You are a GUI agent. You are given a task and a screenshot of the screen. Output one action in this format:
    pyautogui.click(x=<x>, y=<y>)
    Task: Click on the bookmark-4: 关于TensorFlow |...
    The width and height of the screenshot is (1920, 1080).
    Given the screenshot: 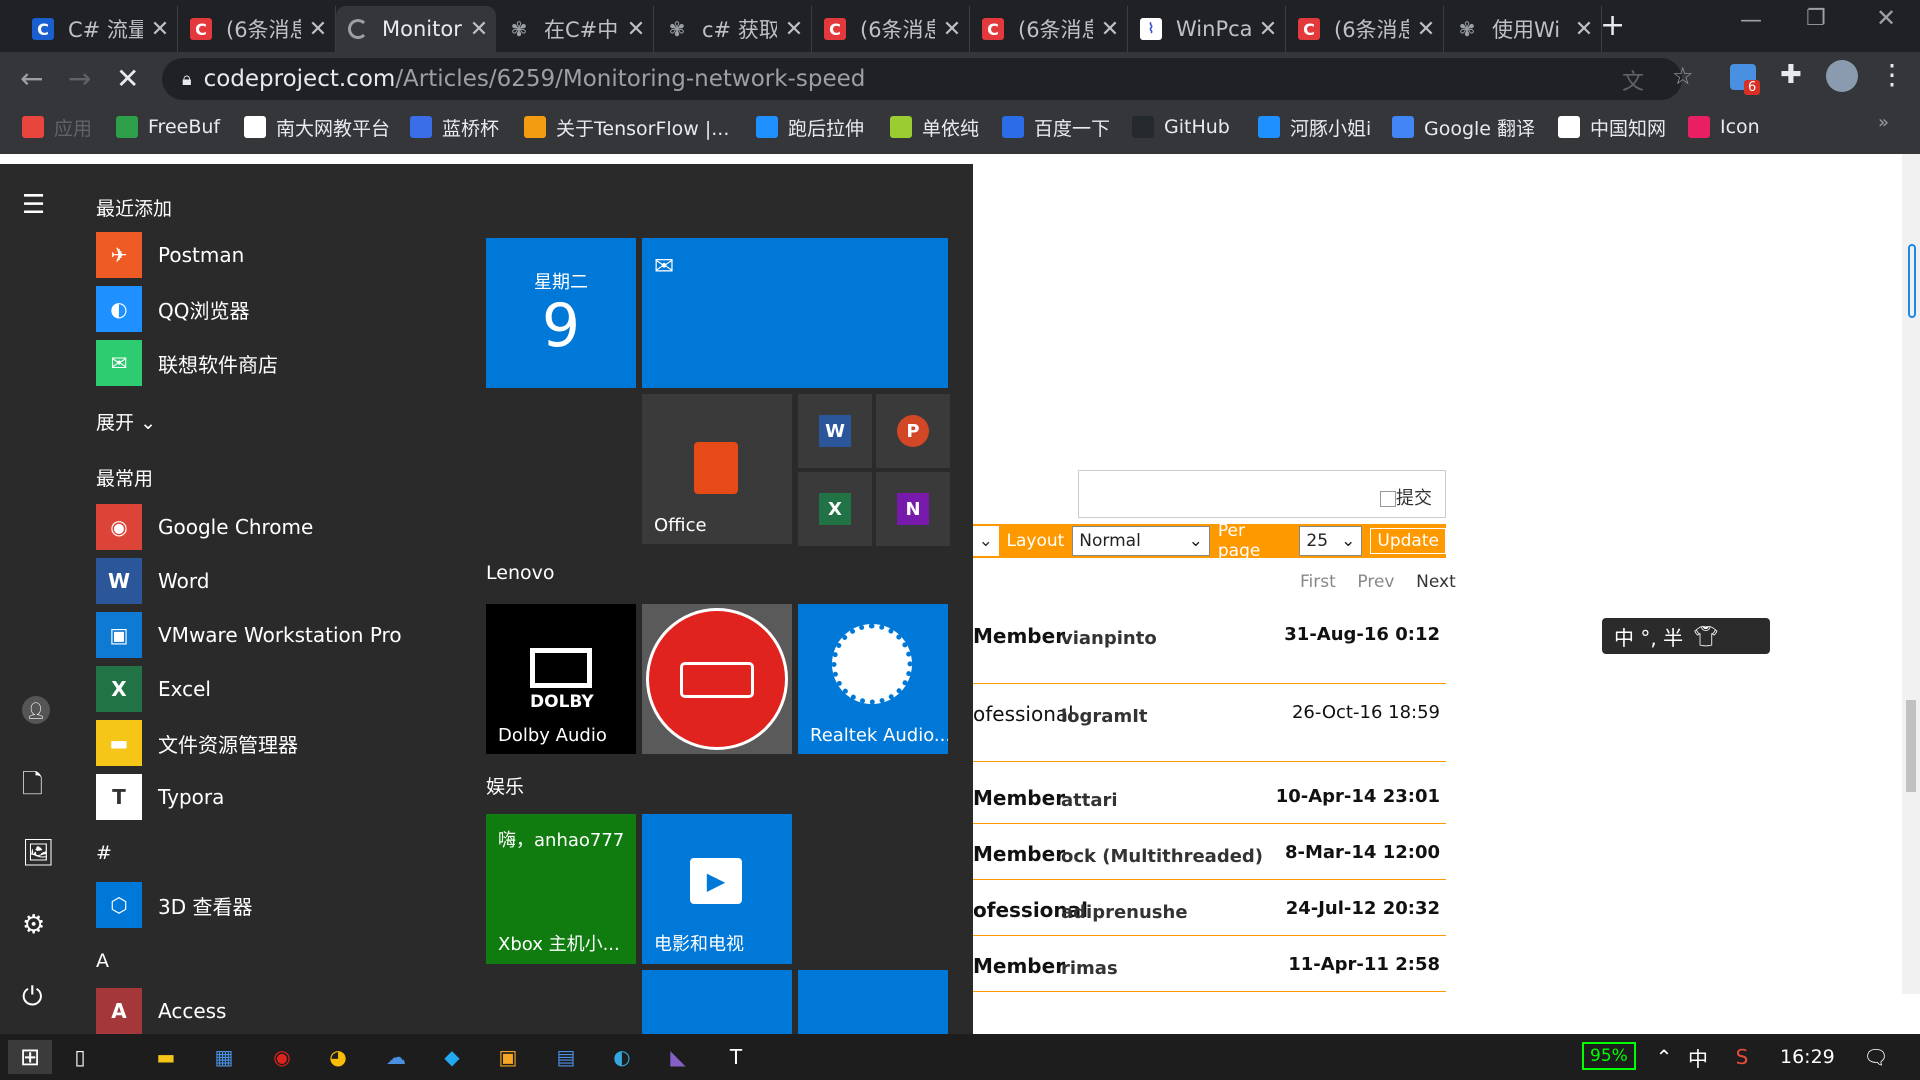 What is the action you would take?
    pyautogui.click(x=626, y=127)
    